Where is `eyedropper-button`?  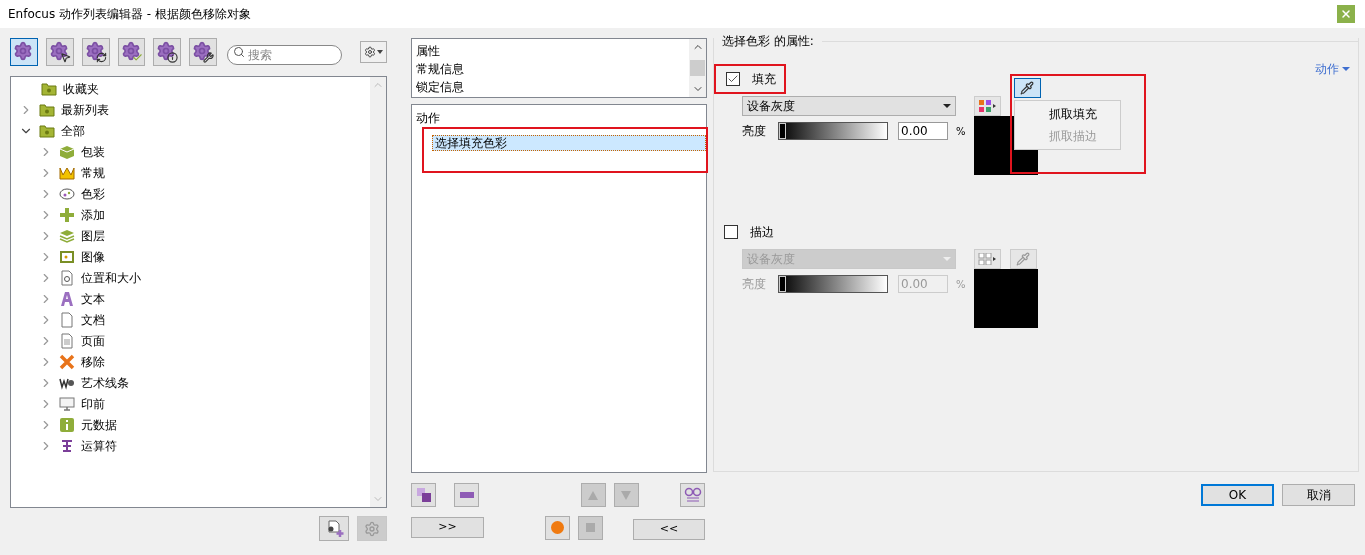
eyedropper-button is located at coordinates (1027, 88).